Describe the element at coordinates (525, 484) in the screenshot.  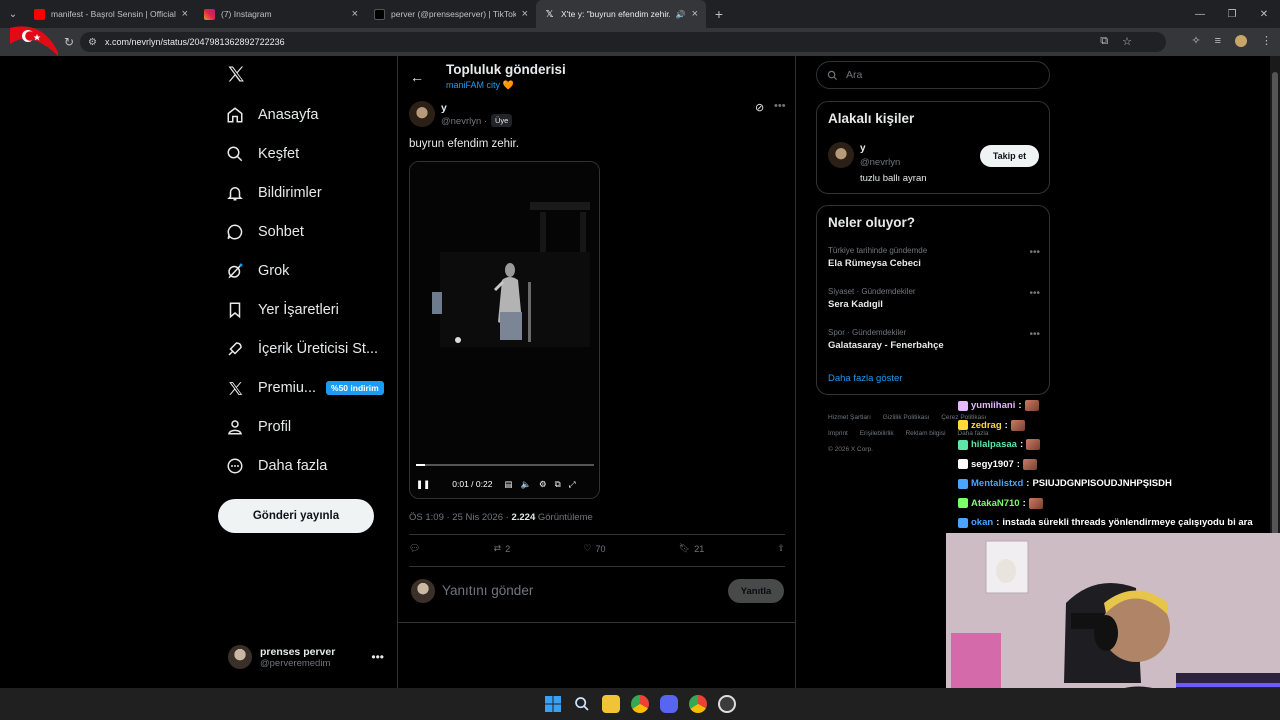
I see `volume-icon: 🔈` at that location.